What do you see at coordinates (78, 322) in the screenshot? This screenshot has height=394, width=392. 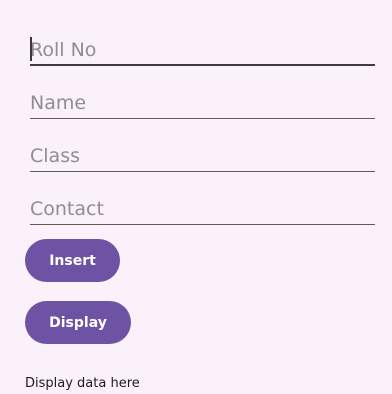 I see `display-button: Display` at bounding box center [78, 322].